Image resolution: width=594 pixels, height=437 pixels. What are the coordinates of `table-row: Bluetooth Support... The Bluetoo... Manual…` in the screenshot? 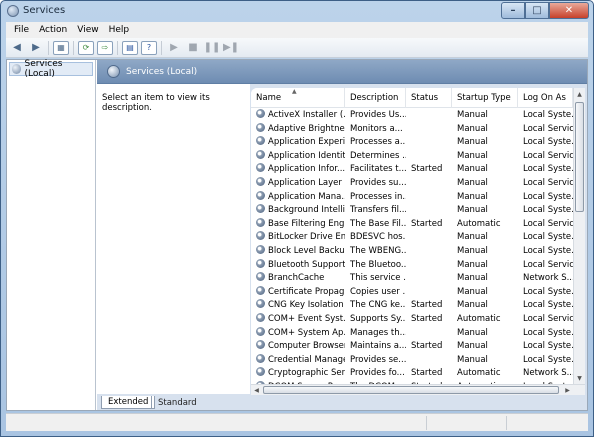 It's located at (412, 265).